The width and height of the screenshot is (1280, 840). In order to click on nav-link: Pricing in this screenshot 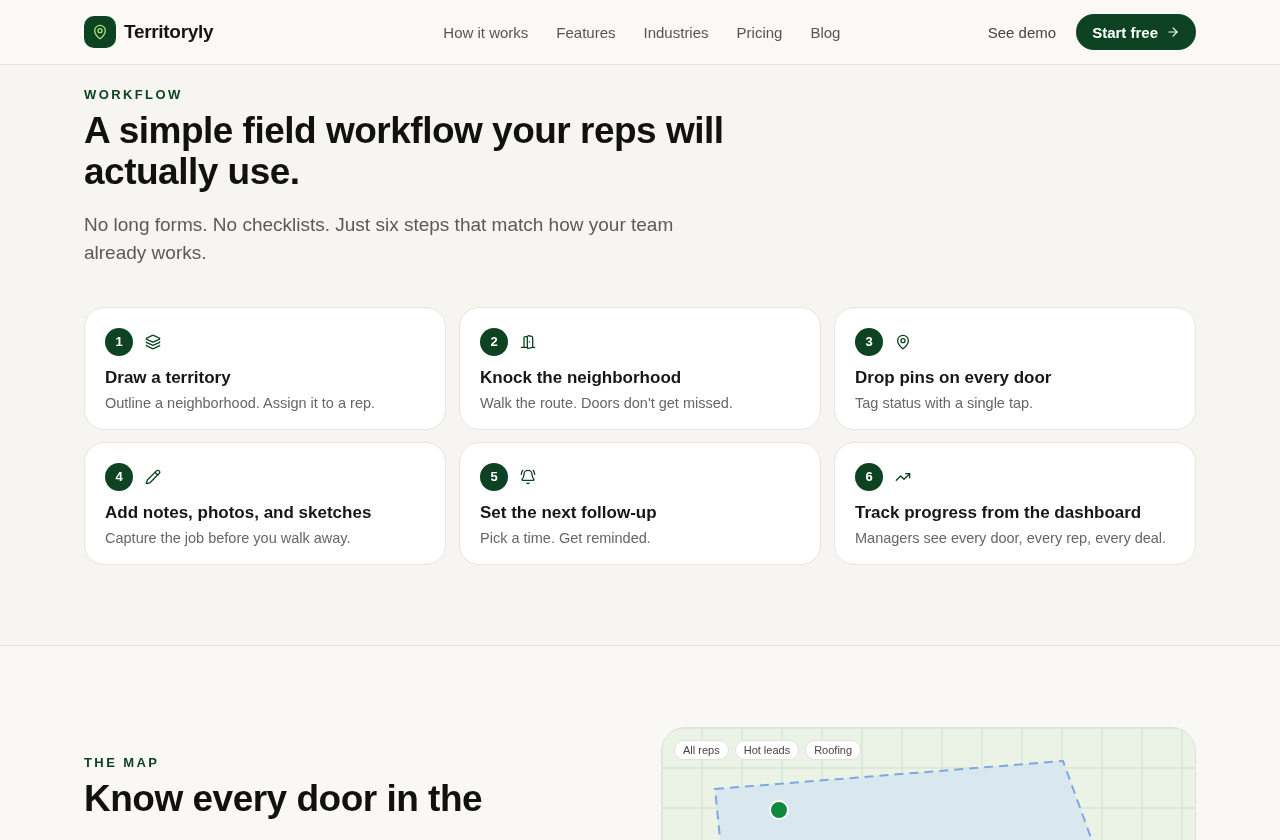, I will do `click(759, 32)`.